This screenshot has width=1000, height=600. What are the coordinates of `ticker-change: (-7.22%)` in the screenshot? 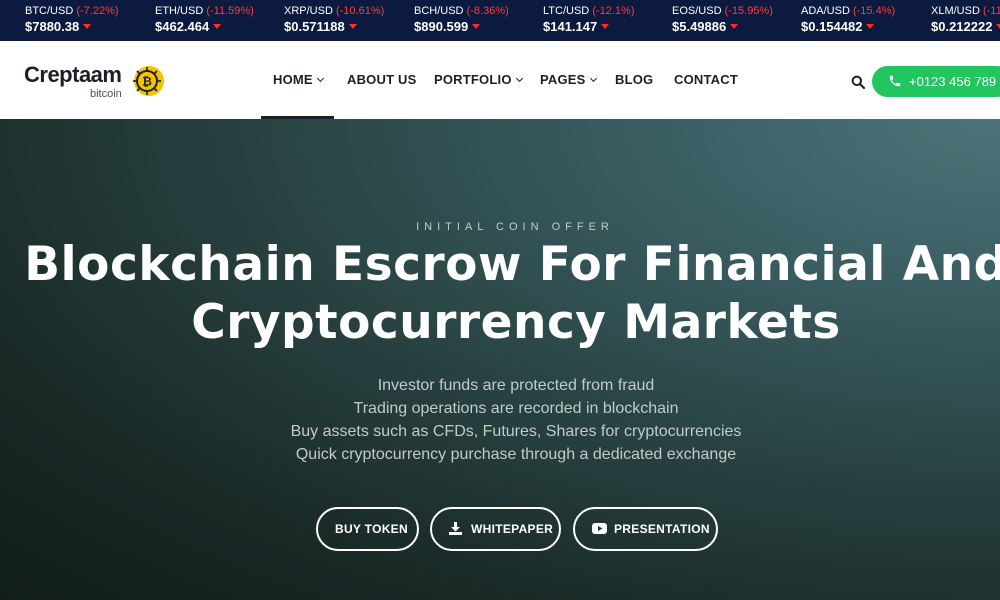 It's located at (97, 11).